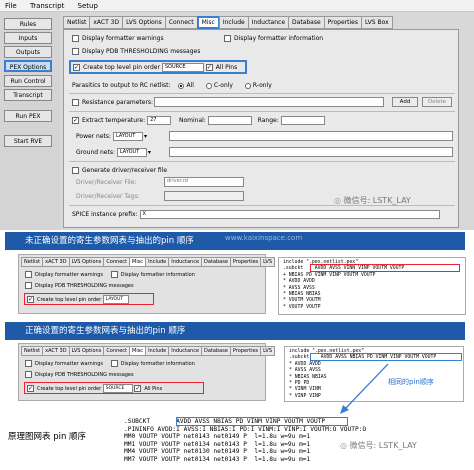  Describe the element at coordinates (75, 102) in the screenshot. I see `resistance-checkbox` at that location.